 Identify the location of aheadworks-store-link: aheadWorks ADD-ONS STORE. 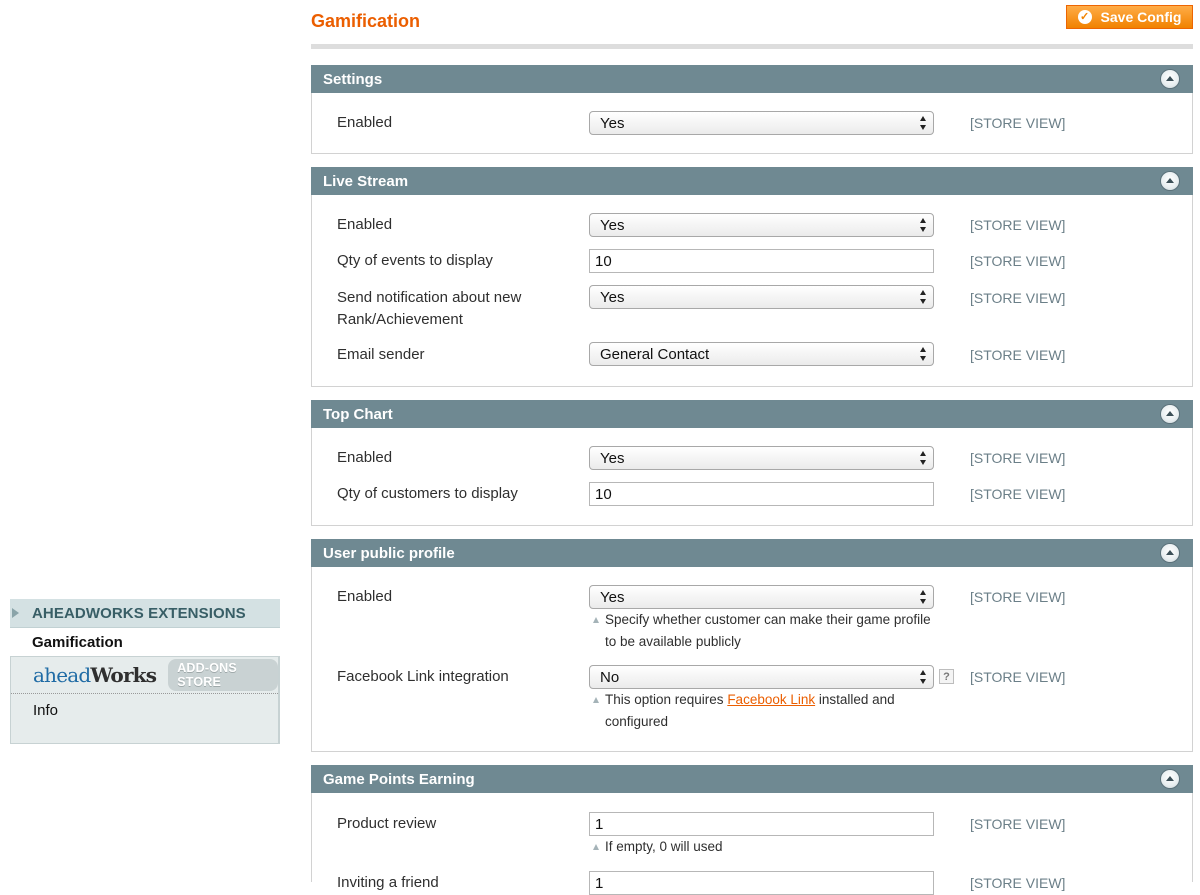
(144, 675).